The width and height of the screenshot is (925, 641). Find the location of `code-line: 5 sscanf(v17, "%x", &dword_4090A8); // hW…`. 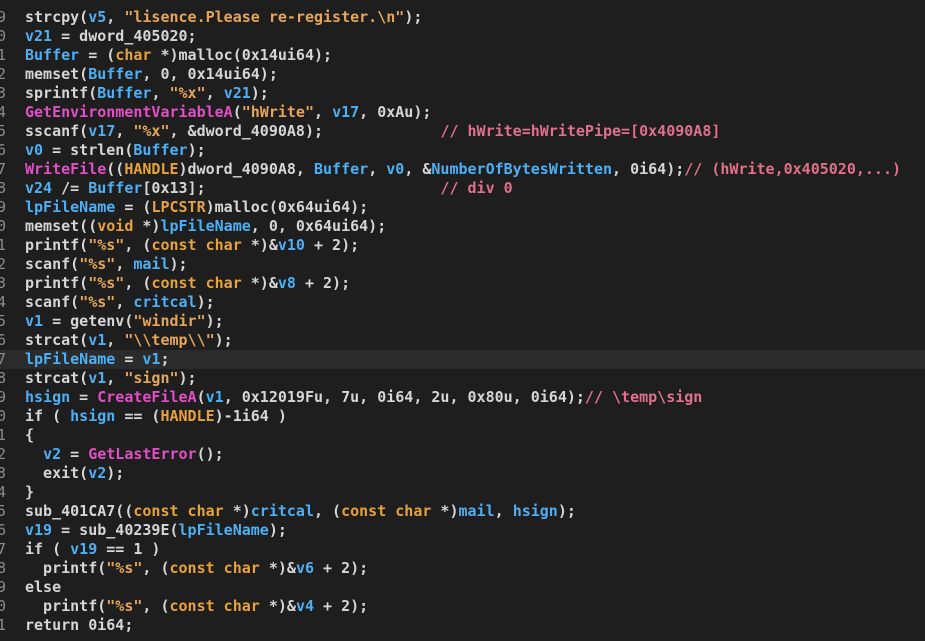

code-line: 5 sscanf(v17, "%x", &dword_4090A8); // hW… is located at coordinates (462, 131).